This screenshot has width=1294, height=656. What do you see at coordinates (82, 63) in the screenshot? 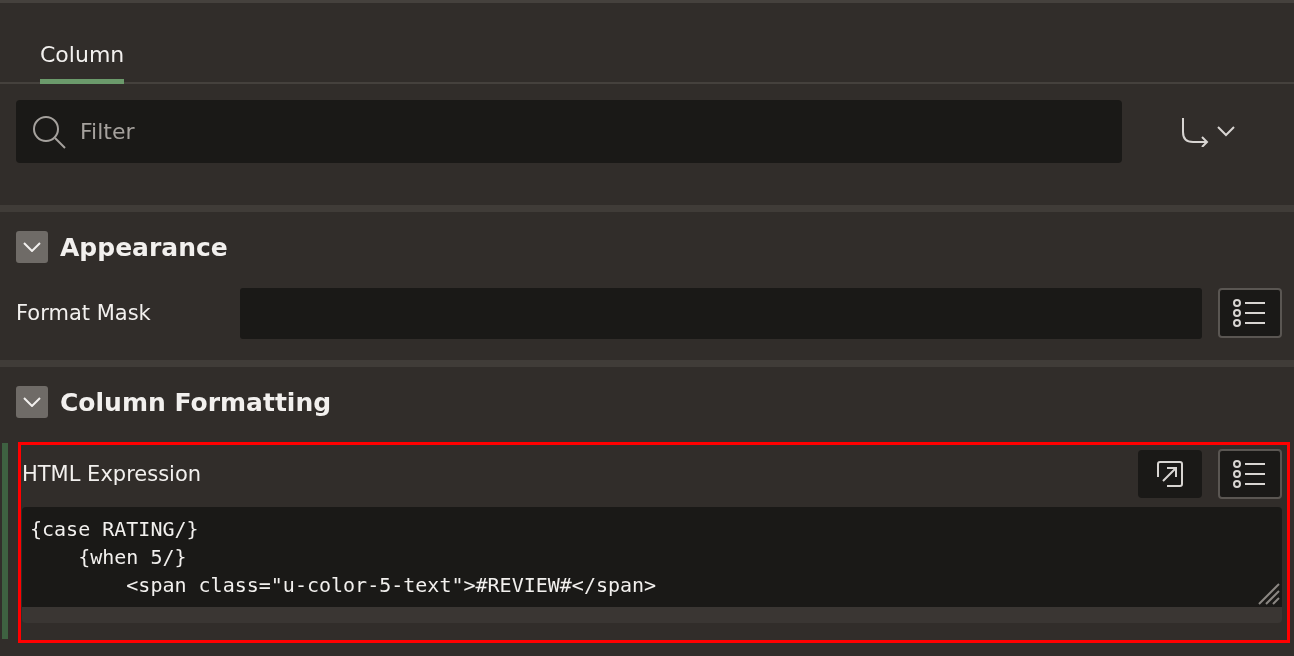
I see `tab: Column` at bounding box center [82, 63].